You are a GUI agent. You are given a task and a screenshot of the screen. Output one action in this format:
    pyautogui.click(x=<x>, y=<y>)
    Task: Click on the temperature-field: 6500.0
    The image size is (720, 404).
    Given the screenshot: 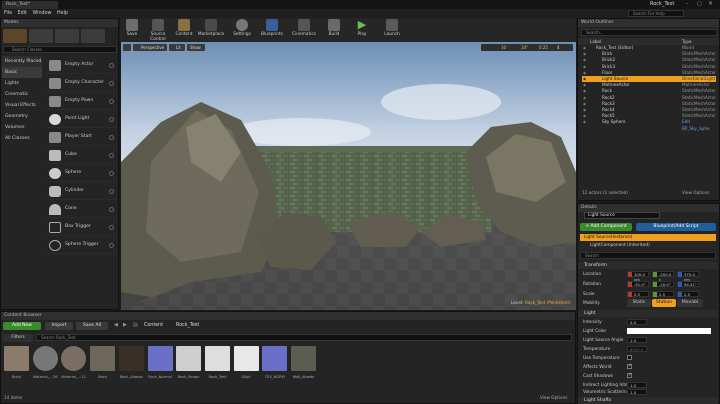 What is the action you would take?
    pyautogui.click(x=637, y=349)
    